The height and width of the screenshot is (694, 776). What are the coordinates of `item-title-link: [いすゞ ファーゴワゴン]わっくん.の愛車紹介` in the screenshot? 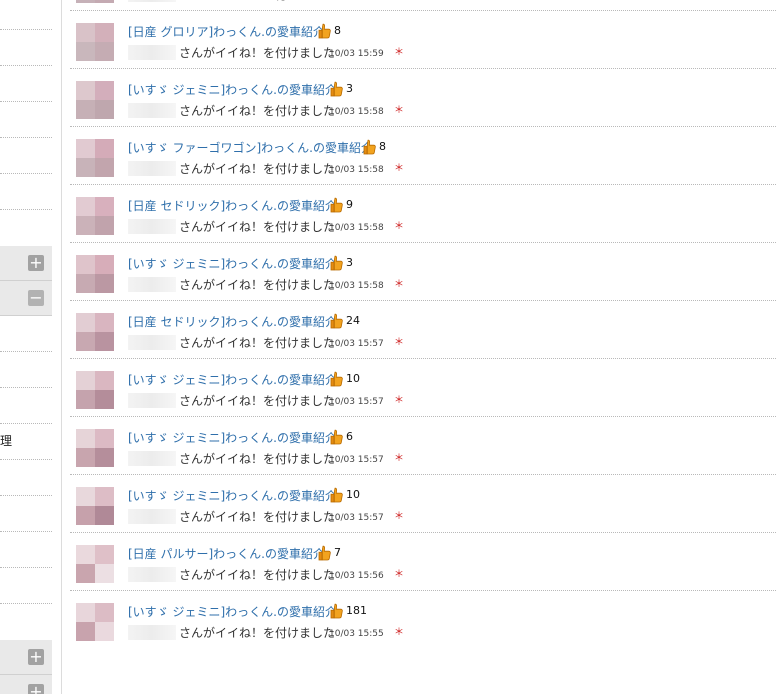 It's located at (250, 148).